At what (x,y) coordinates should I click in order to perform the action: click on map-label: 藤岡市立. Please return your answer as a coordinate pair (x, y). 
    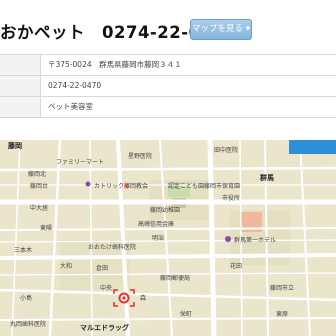
    Looking at the image, I should click on (282, 288).